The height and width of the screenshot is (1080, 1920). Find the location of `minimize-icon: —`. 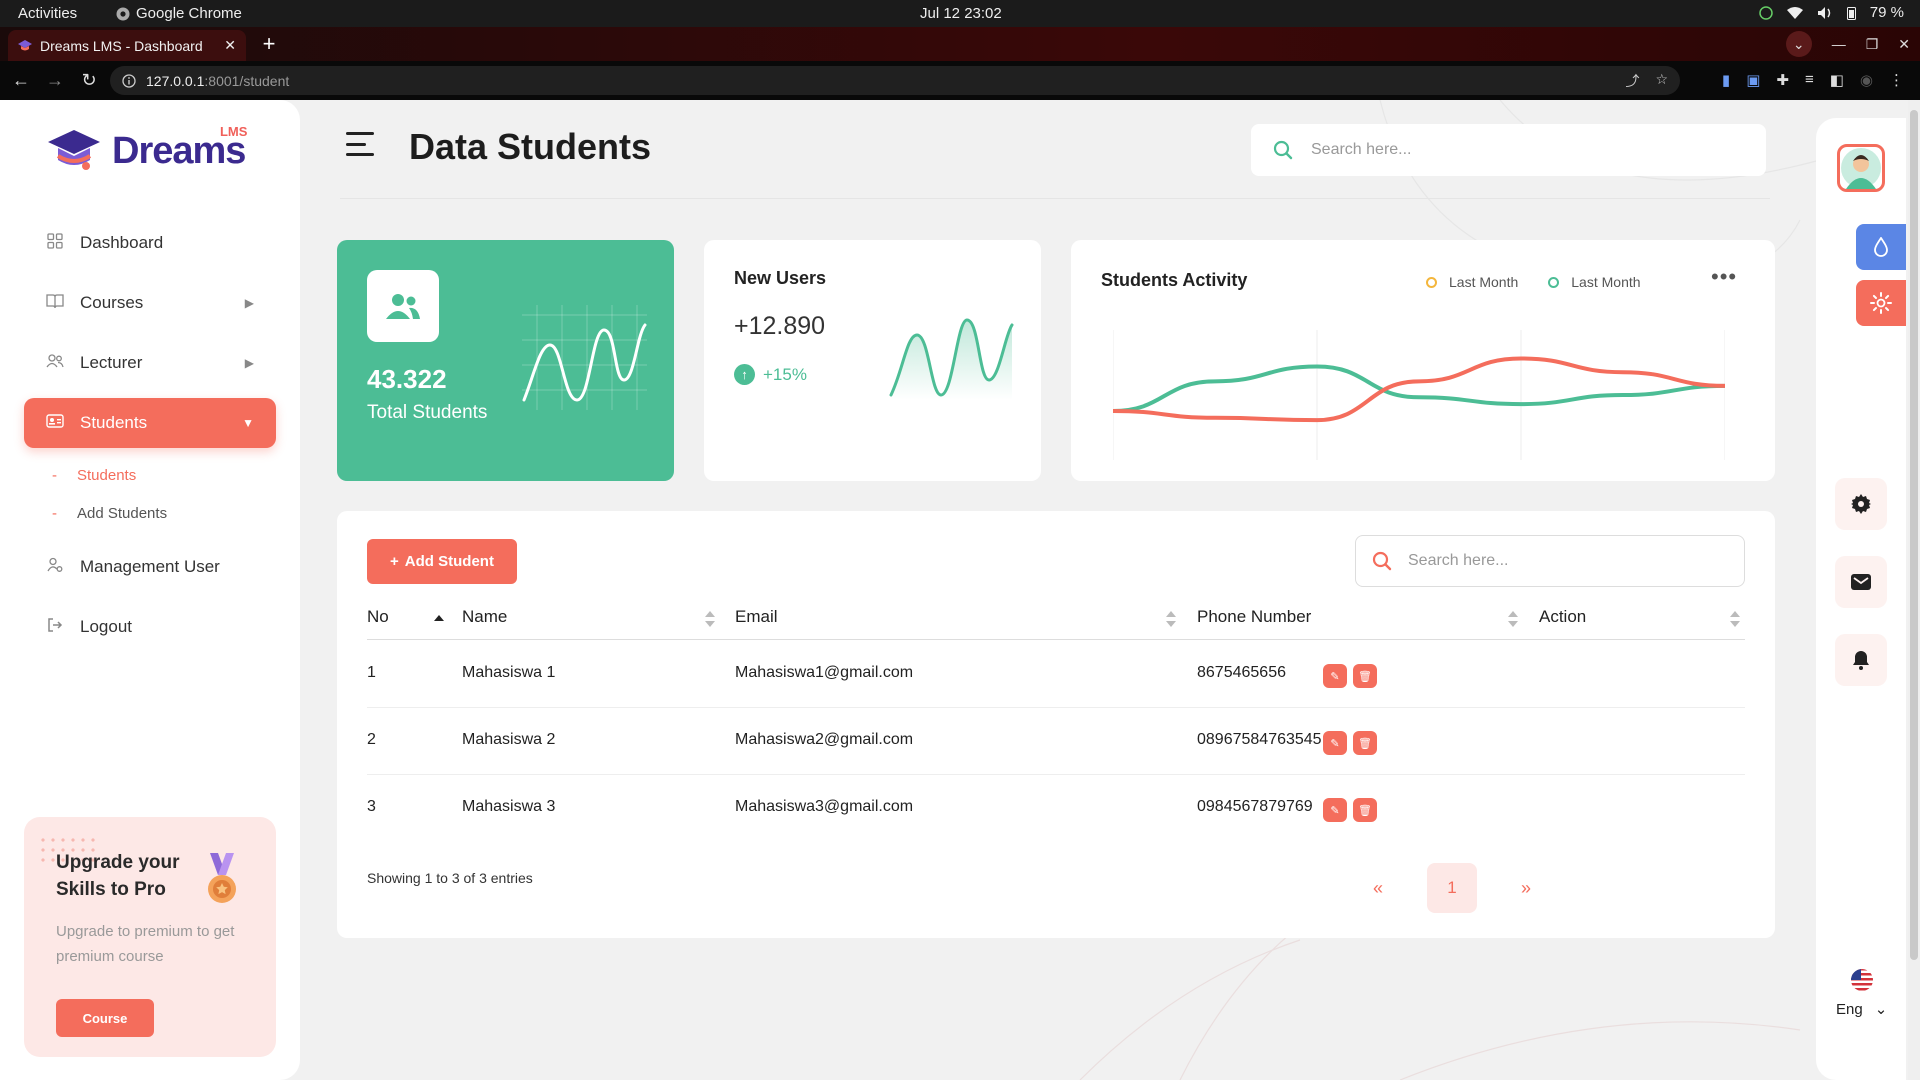

minimize-icon: — is located at coordinates (1839, 44).